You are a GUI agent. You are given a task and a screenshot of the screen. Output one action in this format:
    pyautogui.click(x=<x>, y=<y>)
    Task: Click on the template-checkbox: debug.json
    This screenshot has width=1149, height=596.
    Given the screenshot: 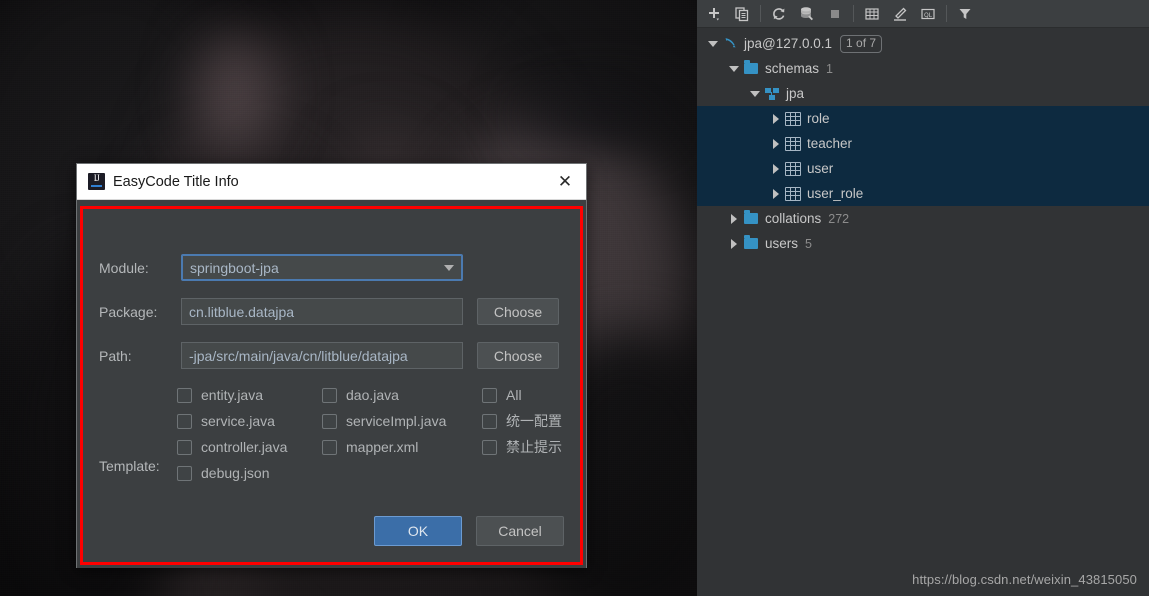 What is the action you would take?
    pyautogui.click(x=249, y=473)
    